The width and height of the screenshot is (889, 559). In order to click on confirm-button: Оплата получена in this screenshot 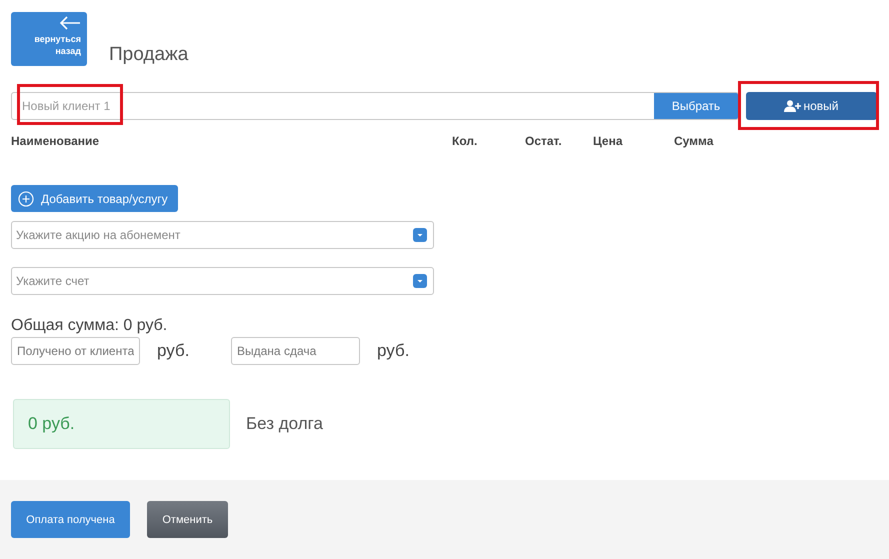, I will do `click(70, 519)`.